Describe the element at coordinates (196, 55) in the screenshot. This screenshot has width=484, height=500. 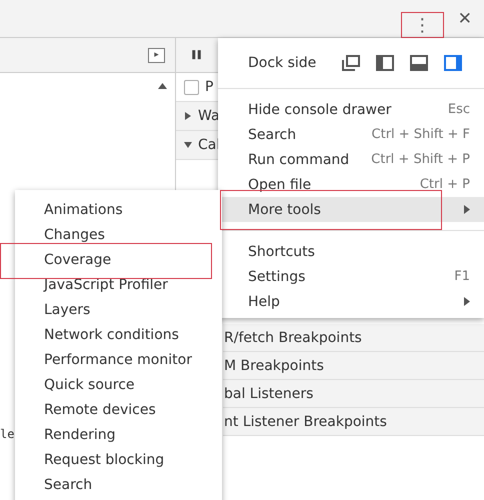
I see `pause-button: ❚❚` at that location.